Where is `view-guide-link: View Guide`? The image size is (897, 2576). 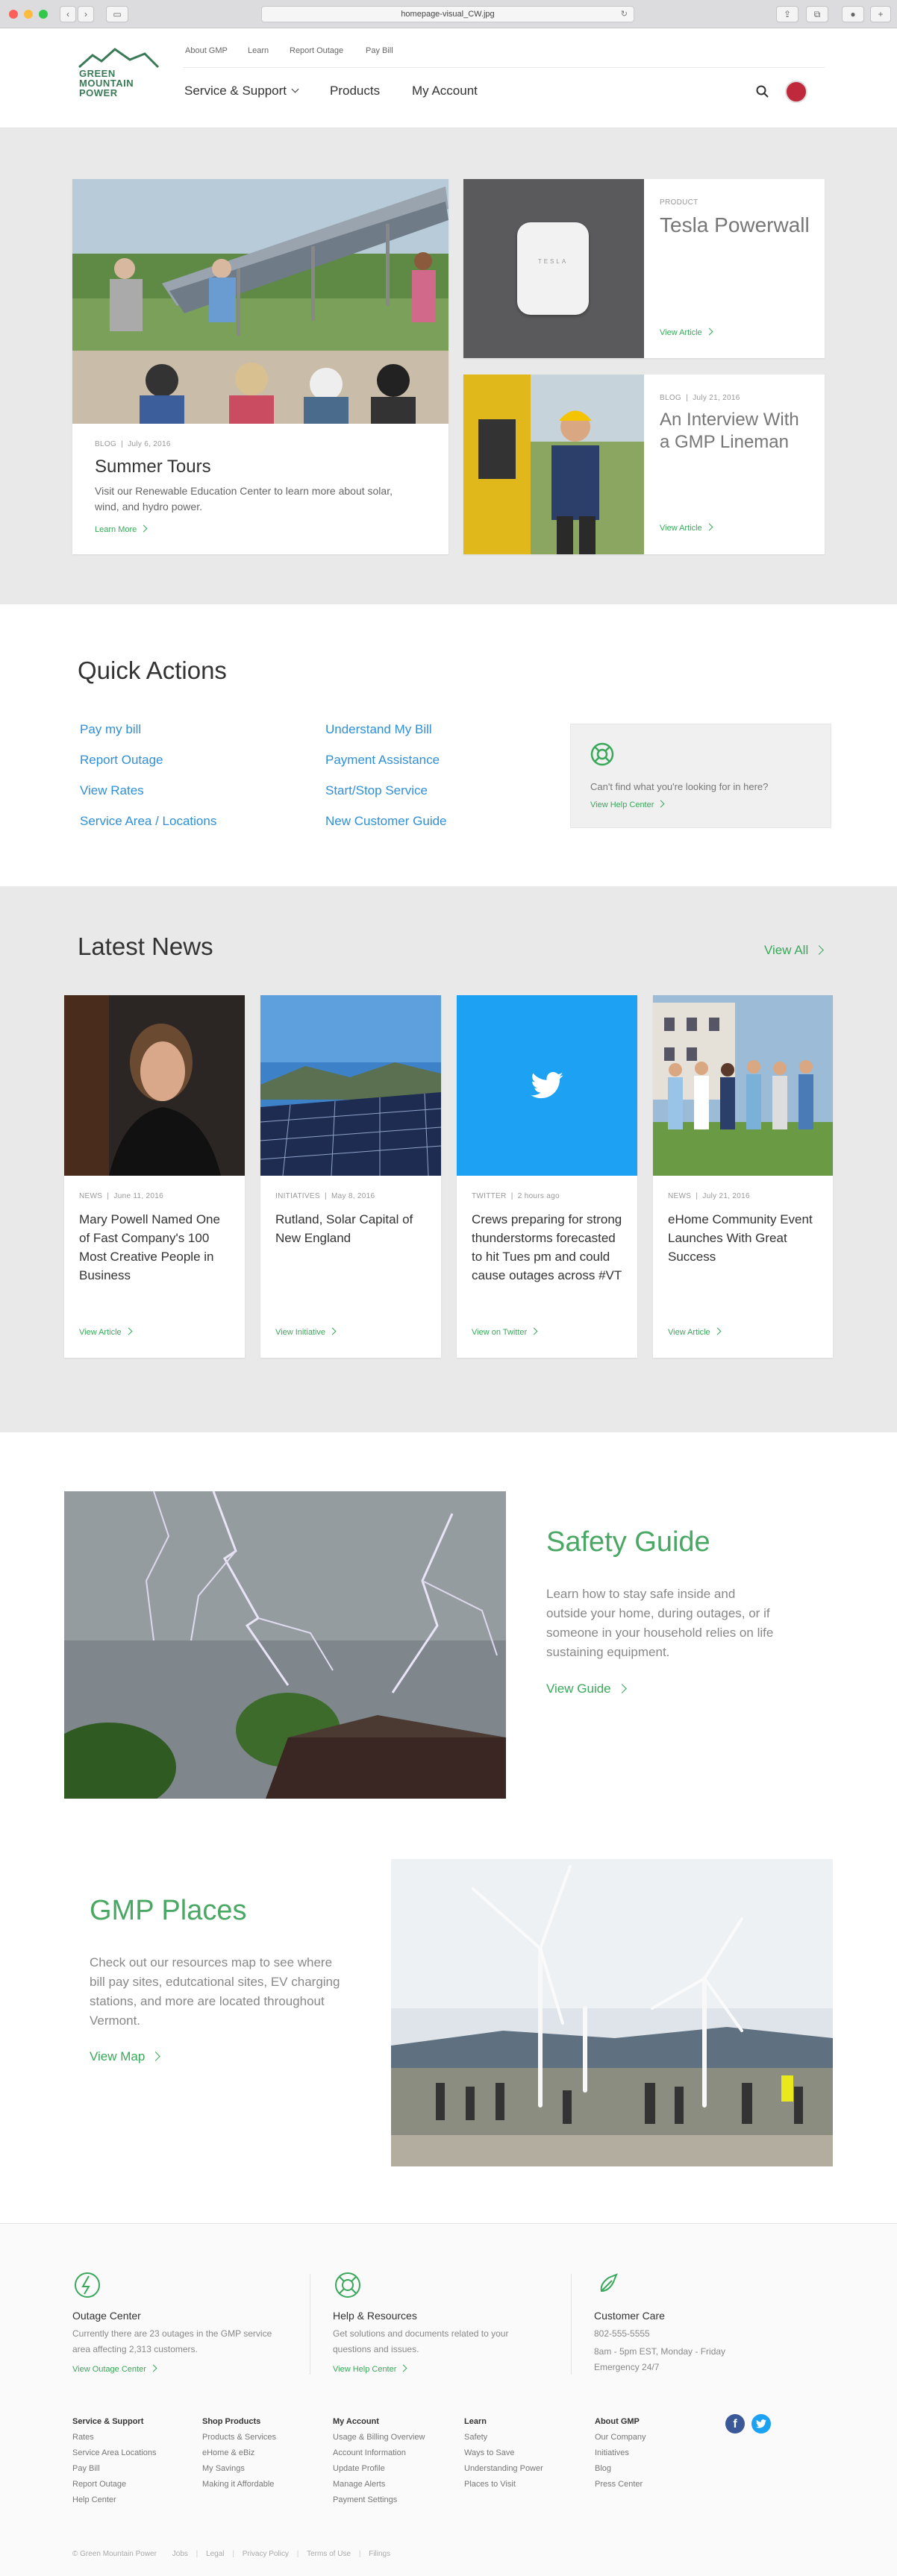 view-guide-link: View Guide is located at coordinates (586, 1689).